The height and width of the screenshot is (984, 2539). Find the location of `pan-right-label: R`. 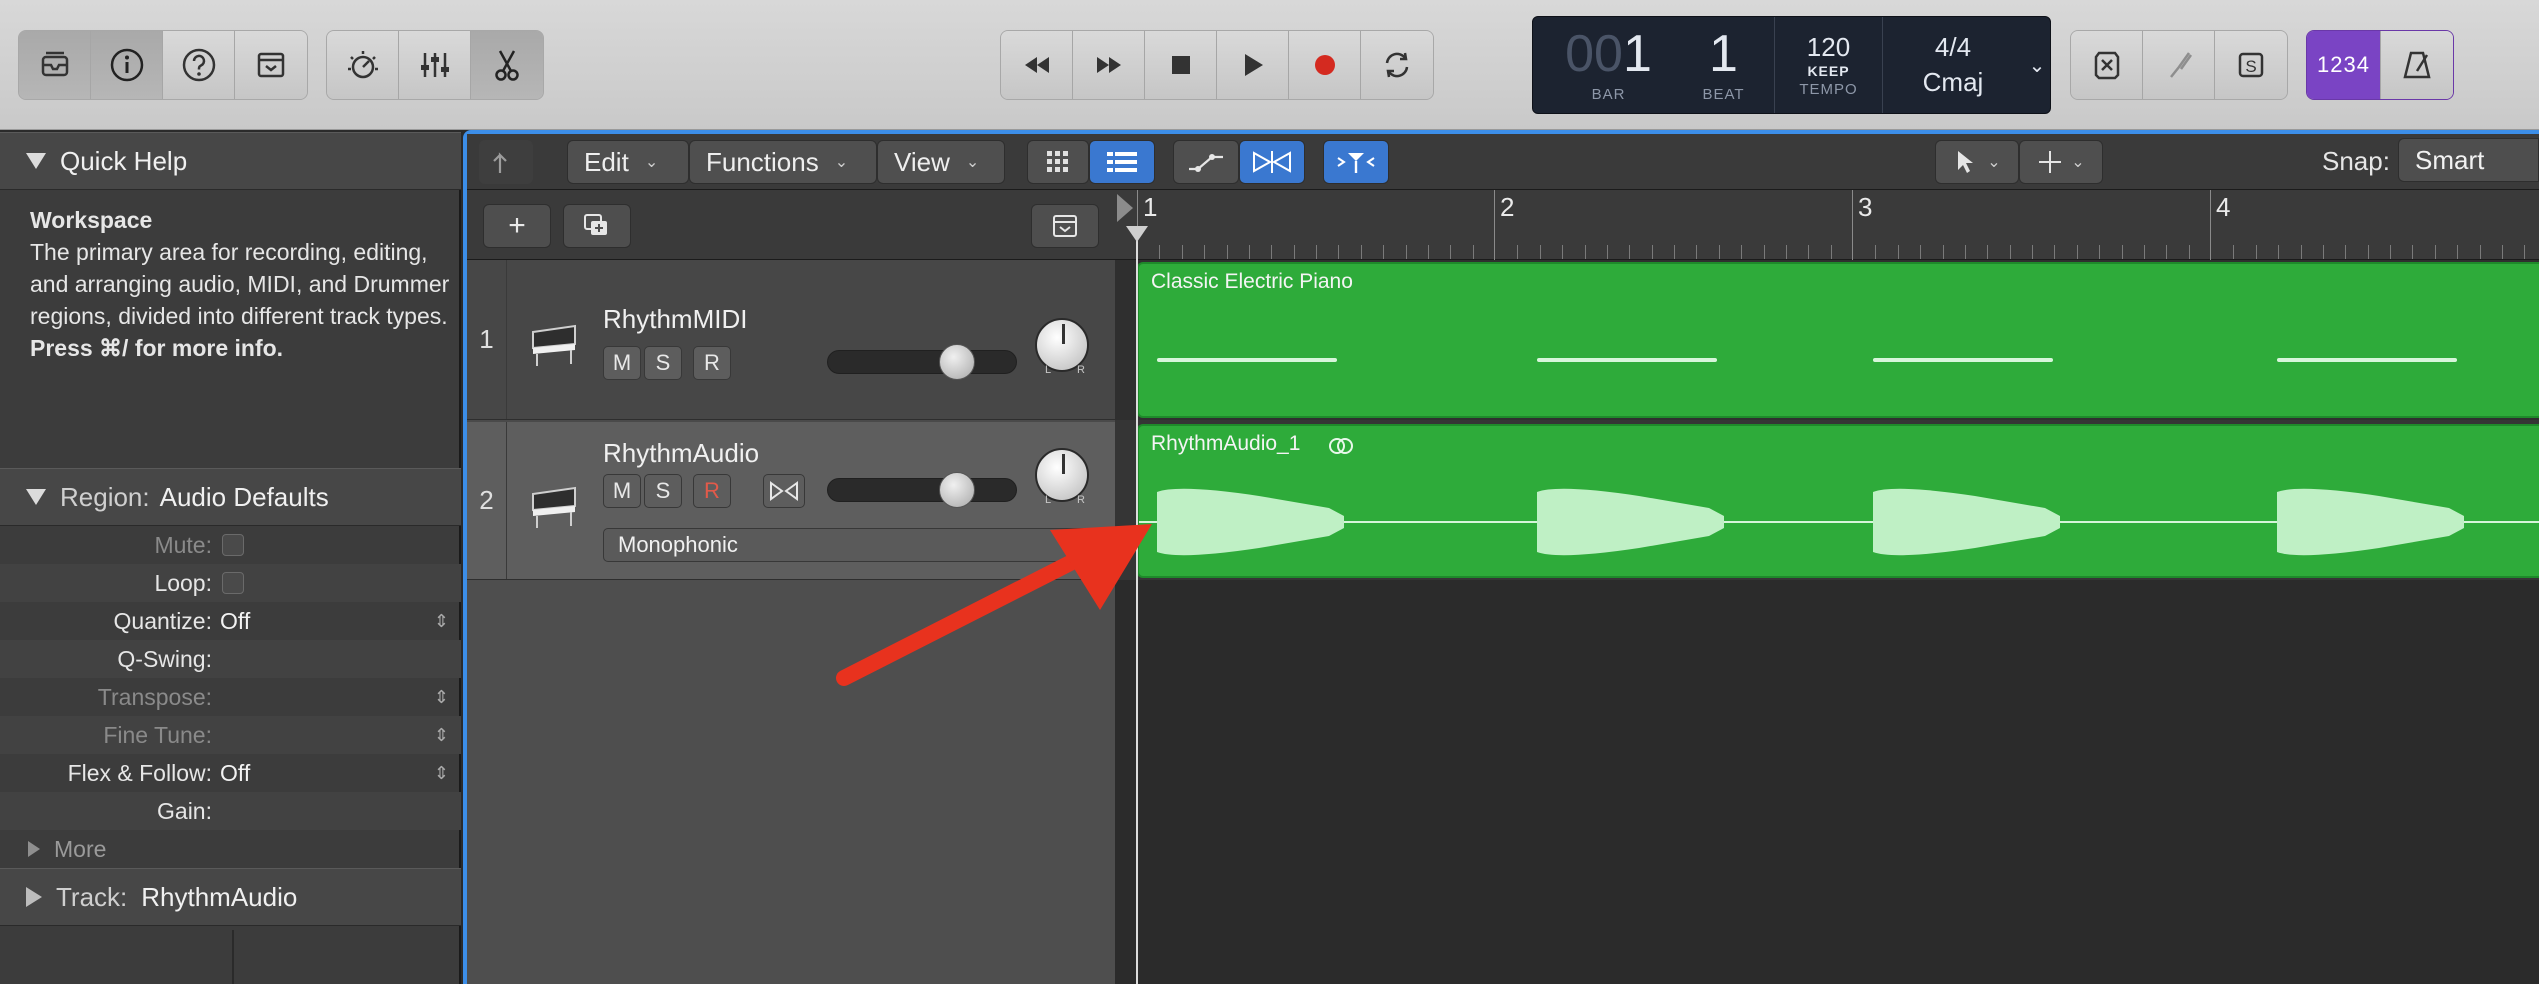

pan-right-label: R is located at coordinates (1081, 370).